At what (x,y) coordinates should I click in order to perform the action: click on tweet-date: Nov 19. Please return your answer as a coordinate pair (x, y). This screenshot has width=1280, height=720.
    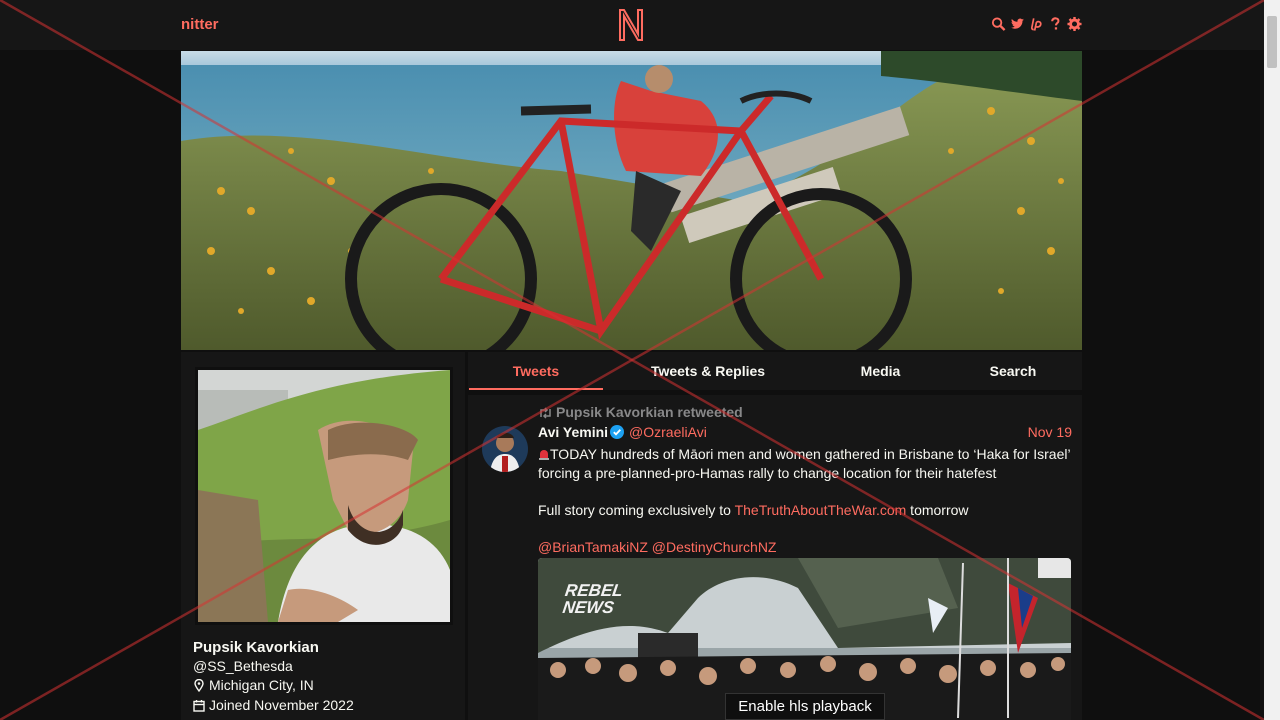
    Looking at the image, I should click on (1050, 432).